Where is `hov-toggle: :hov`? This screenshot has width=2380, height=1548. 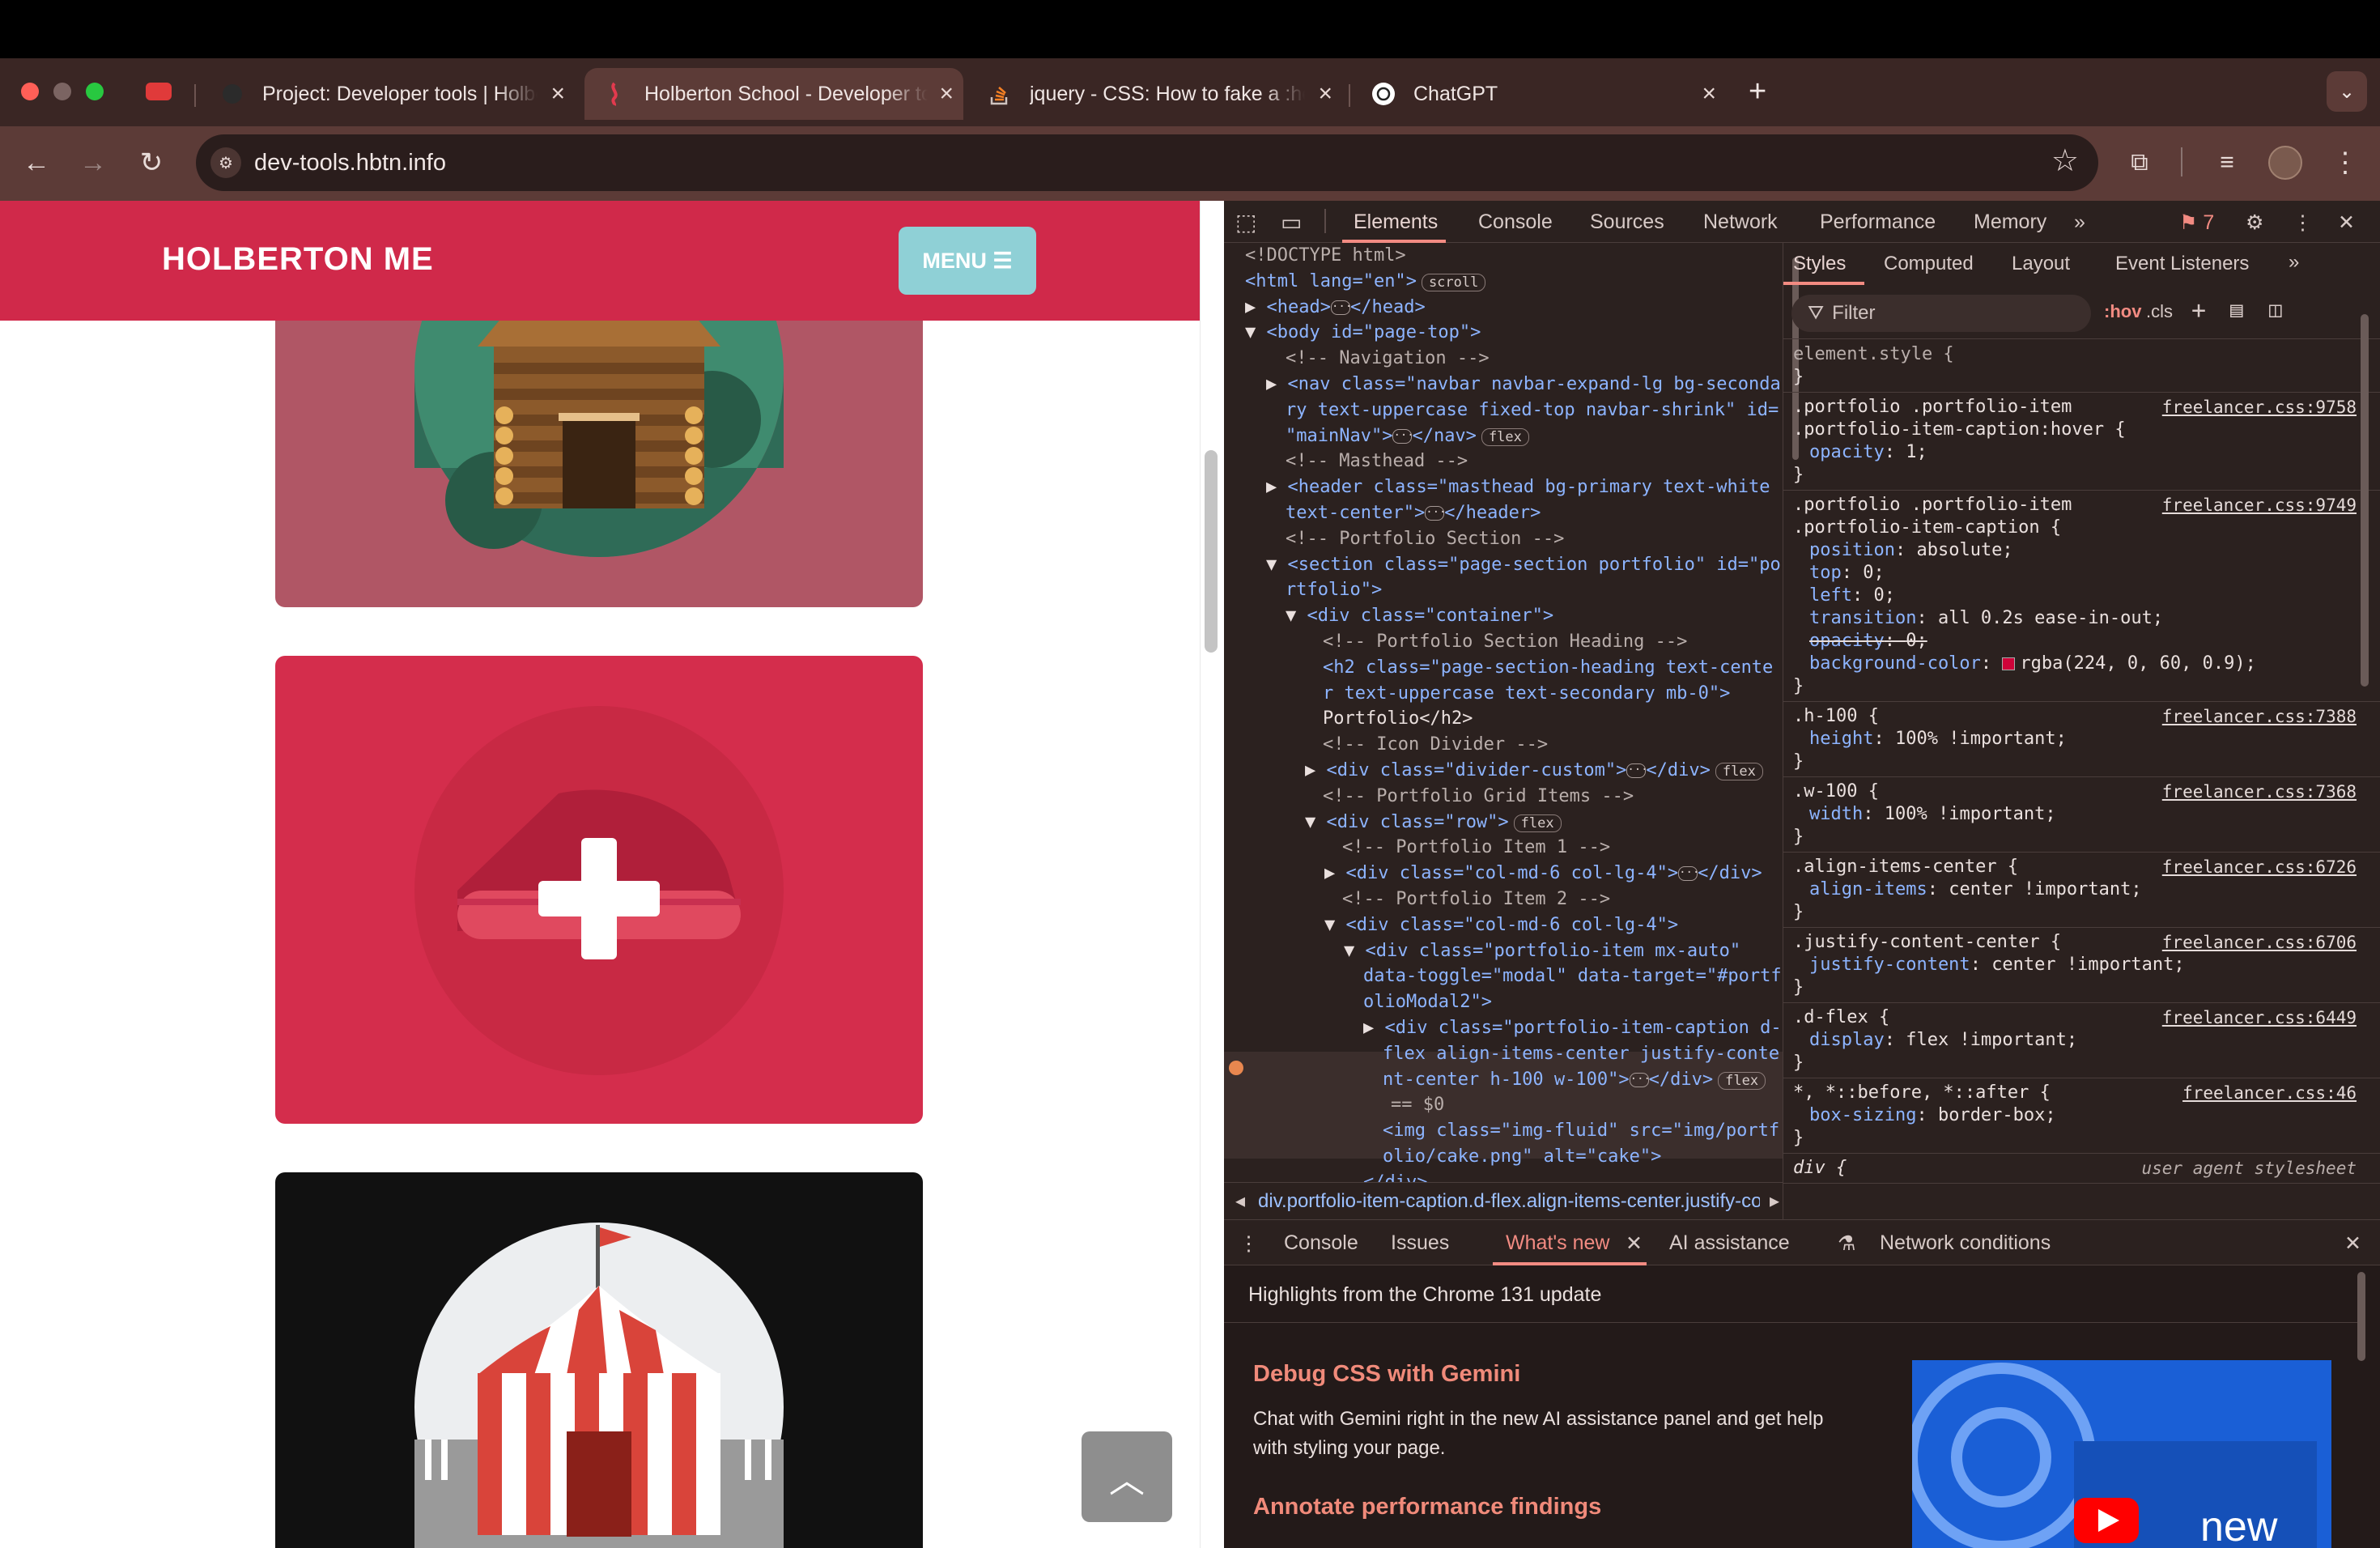
hov-toggle: :hov is located at coordinates (2122, 311).